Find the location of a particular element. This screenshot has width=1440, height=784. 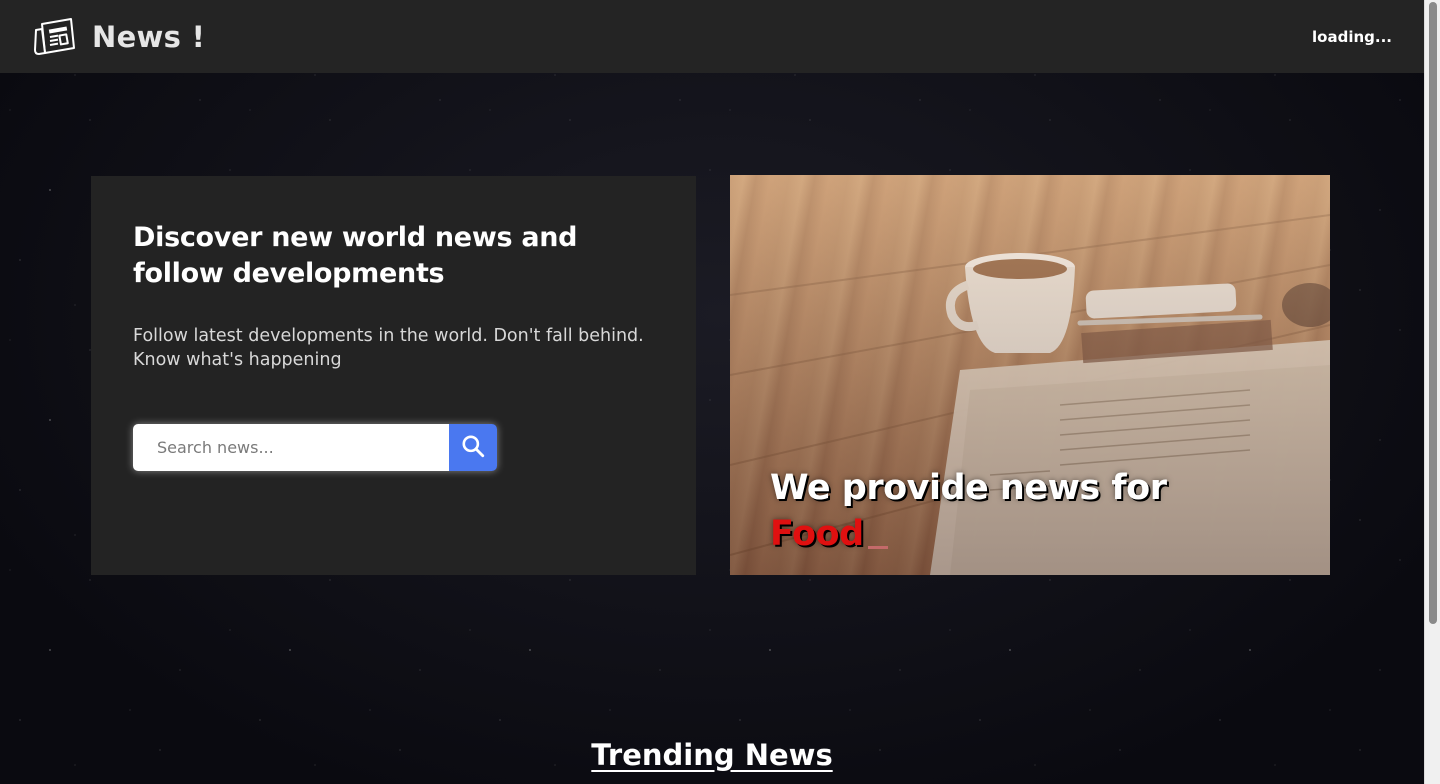

typing-cursor is located at coordinates (877, 547).